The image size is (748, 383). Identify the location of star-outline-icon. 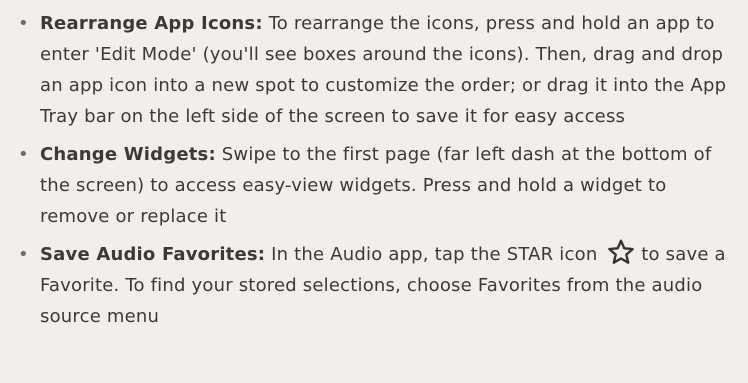
(621, 252).